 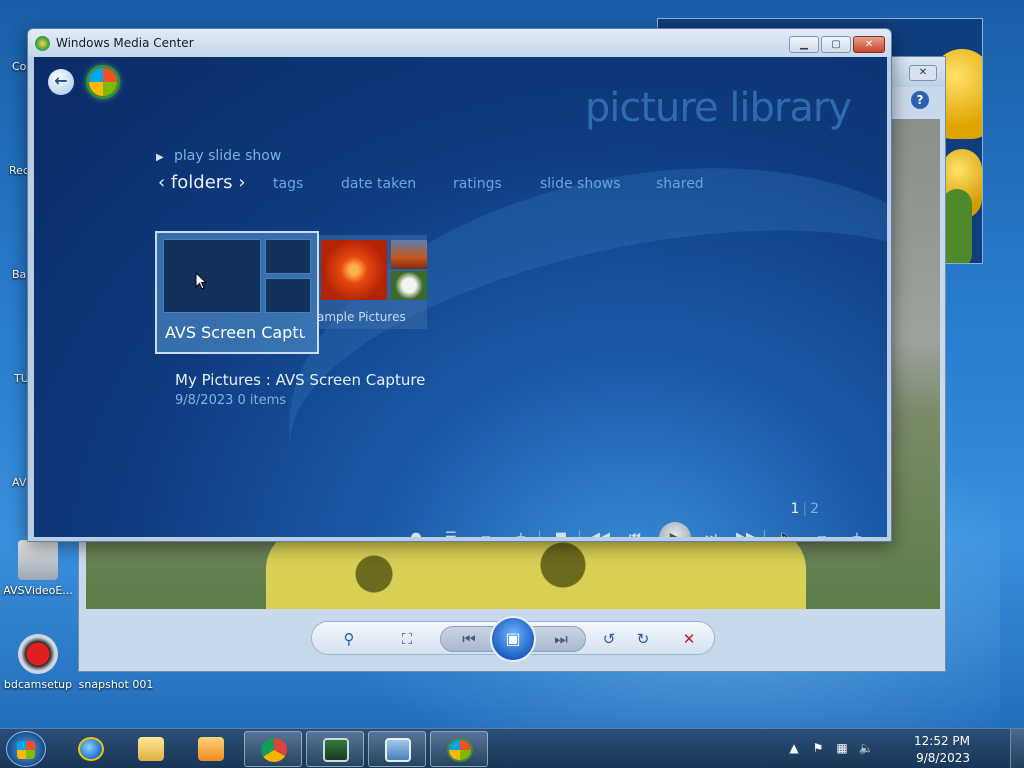 What do you see at coordinates (869, 44) in the screenshot?
I see `close-button: ✕` at bounding box center [869, 44].